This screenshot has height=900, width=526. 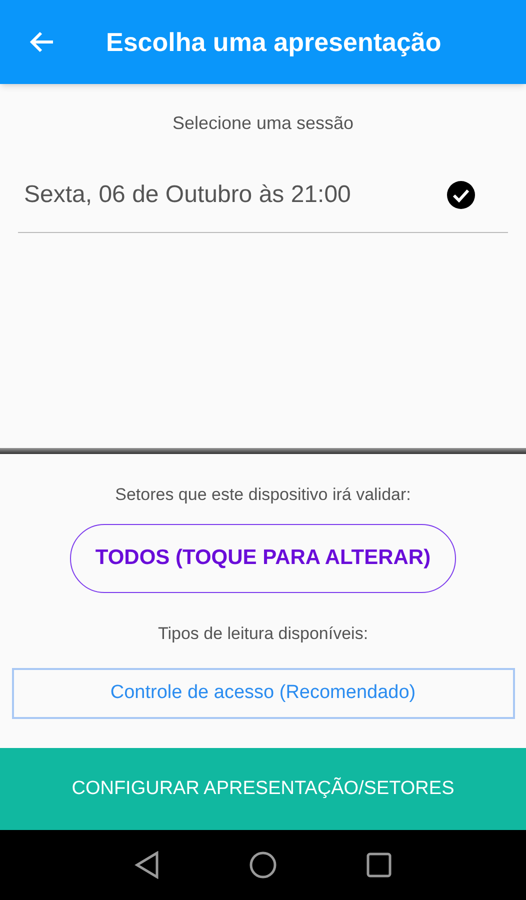 What do you see at coordinates (187, 195) in the screenshot?
I see `session-label: Sexta, 06 de Outubro às 21:00` at bounding box center [187, 195].